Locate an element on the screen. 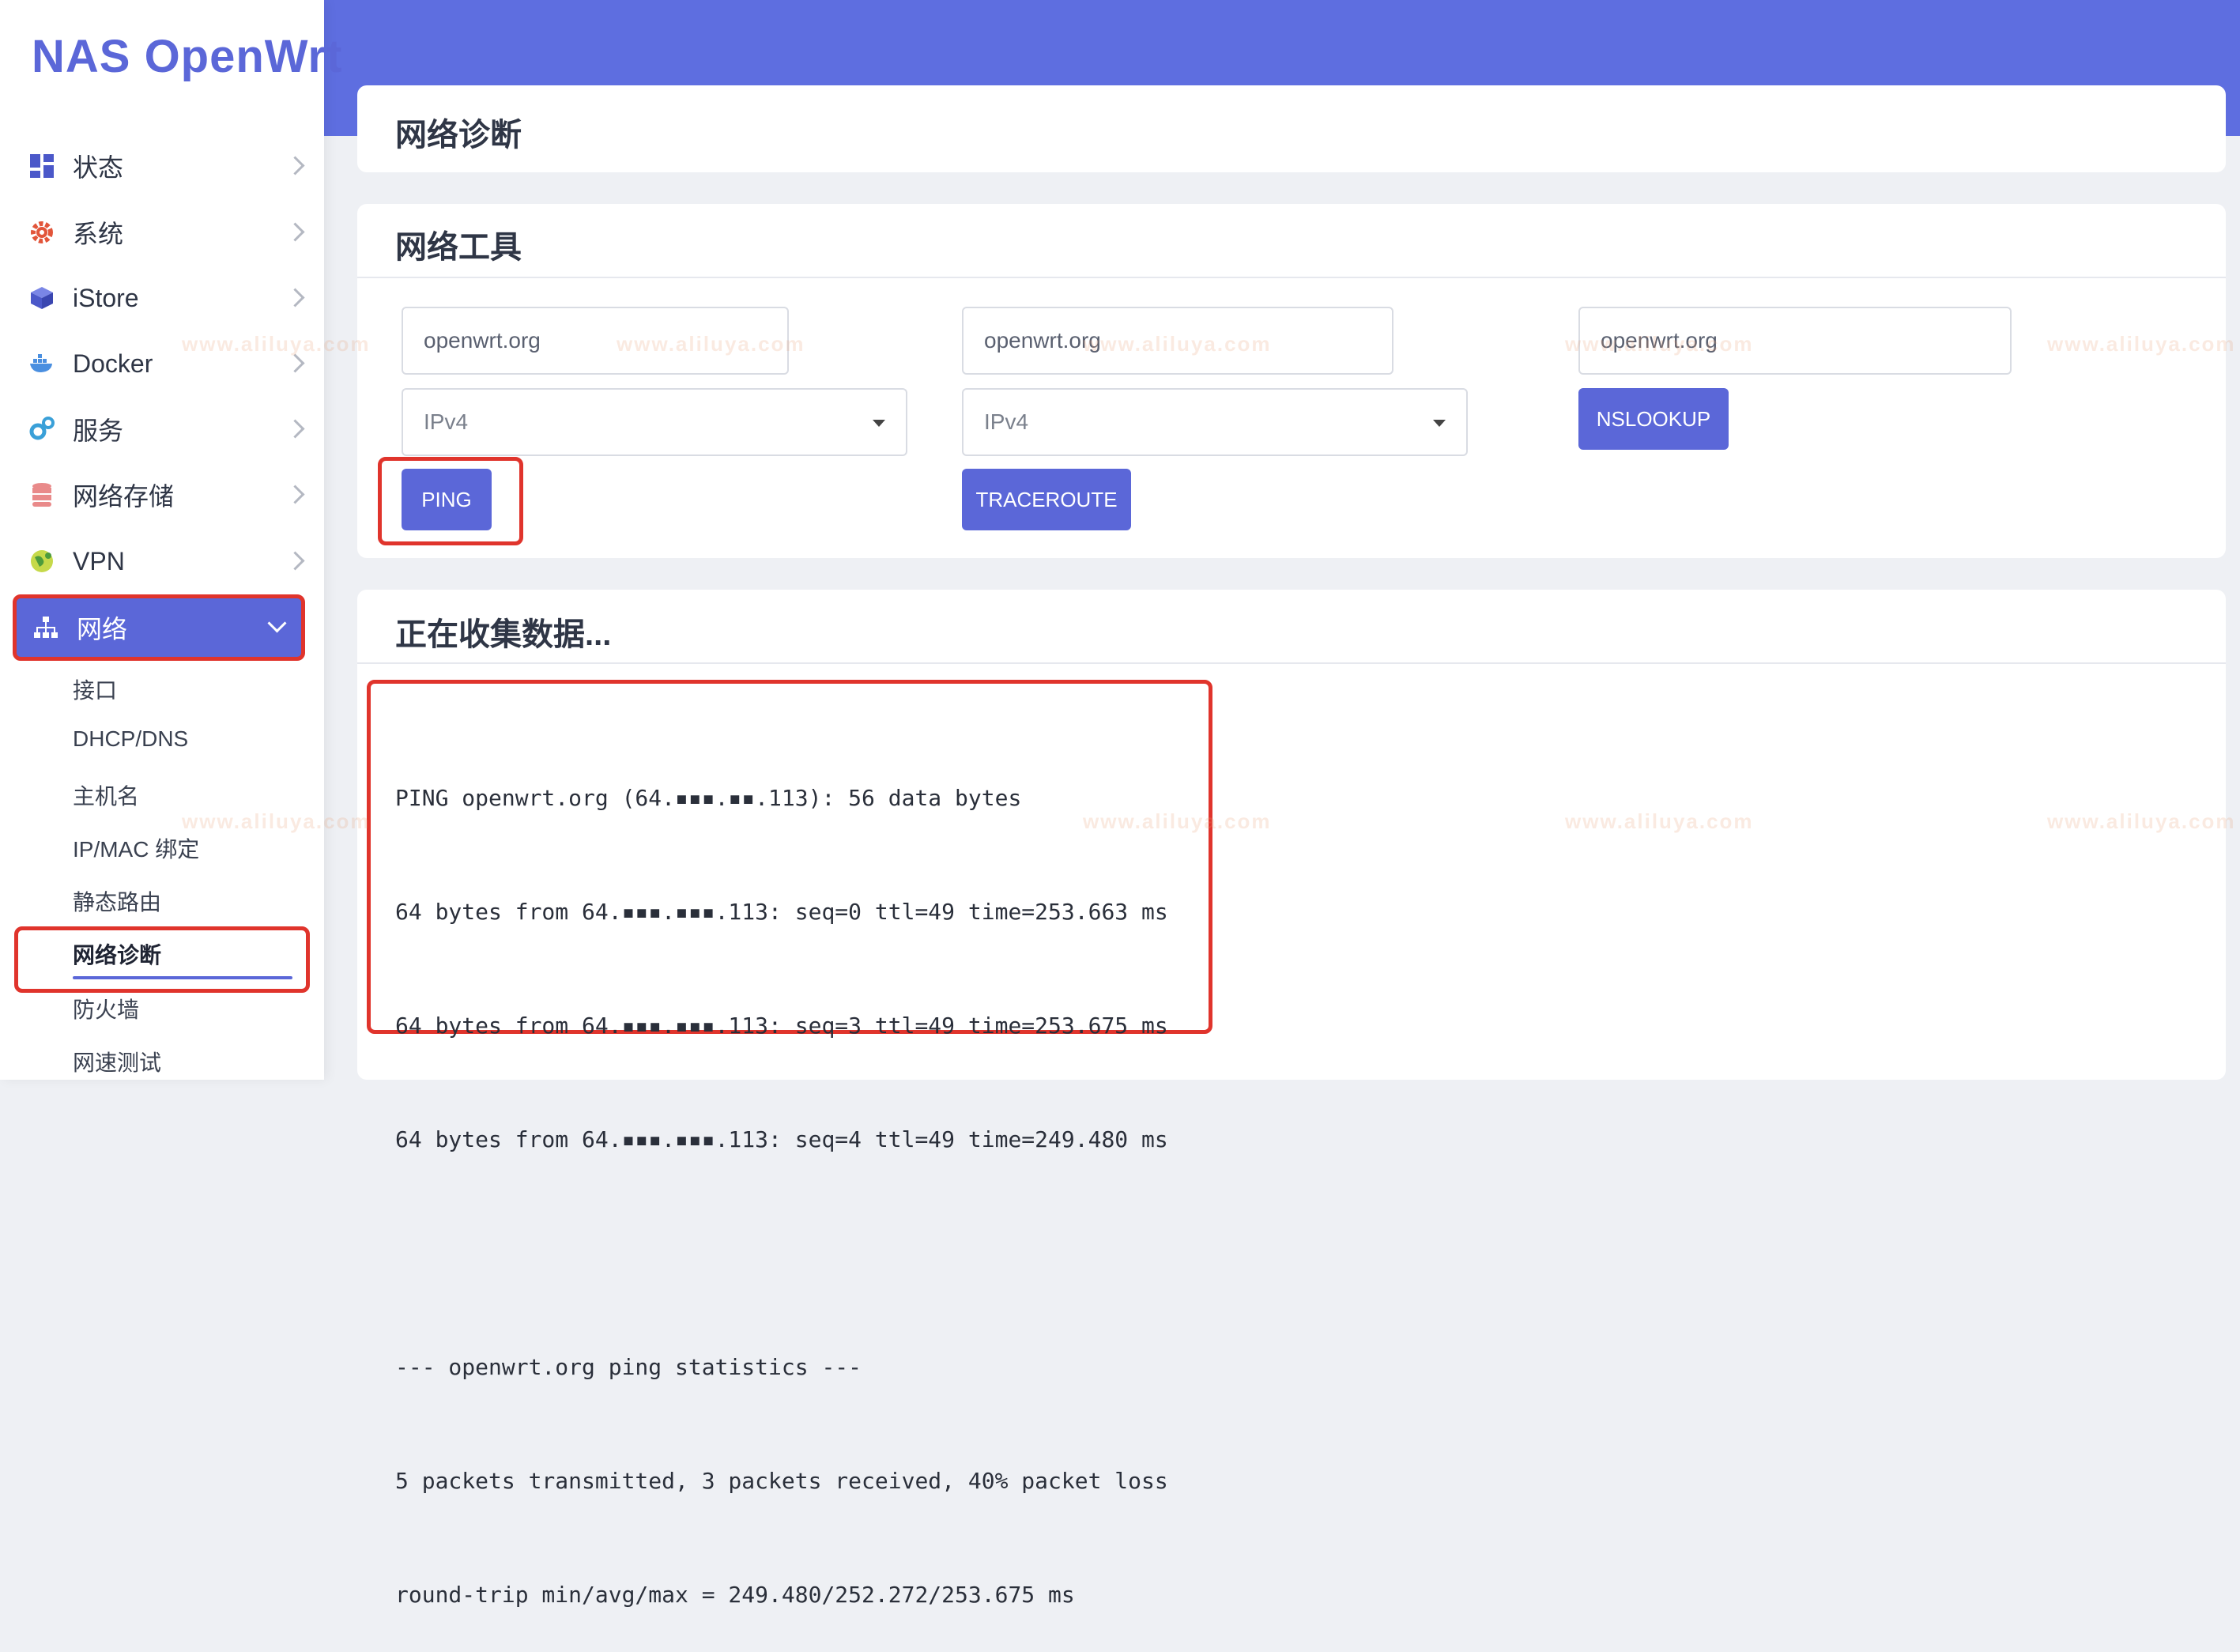  nslookup-button: NSLOOKUP is located at coordinates (1654, 419).